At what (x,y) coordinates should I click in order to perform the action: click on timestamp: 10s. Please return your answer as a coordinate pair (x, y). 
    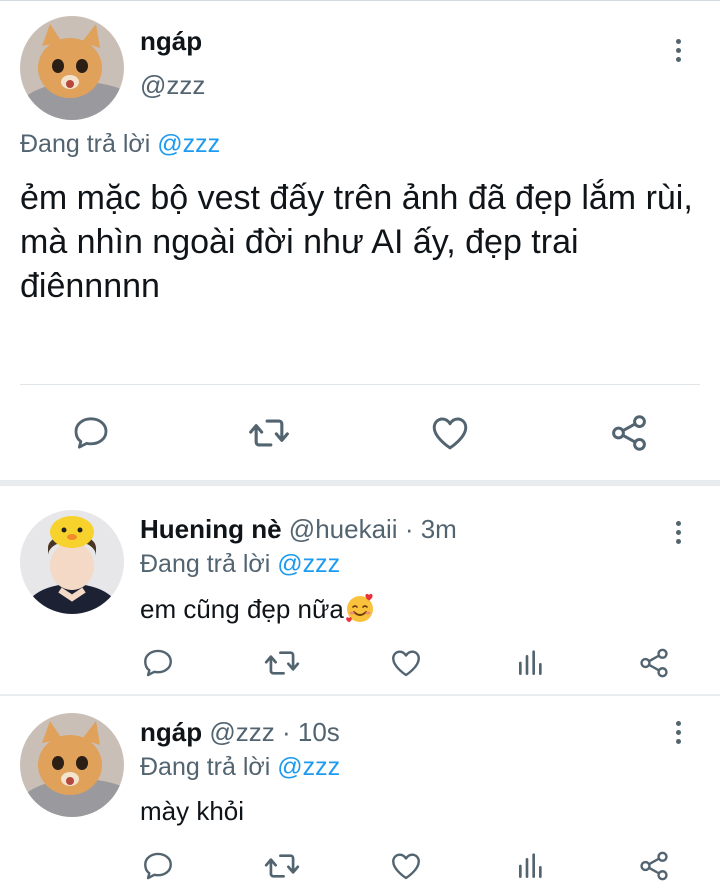
    Looking at the image, I should click on (319, 732).